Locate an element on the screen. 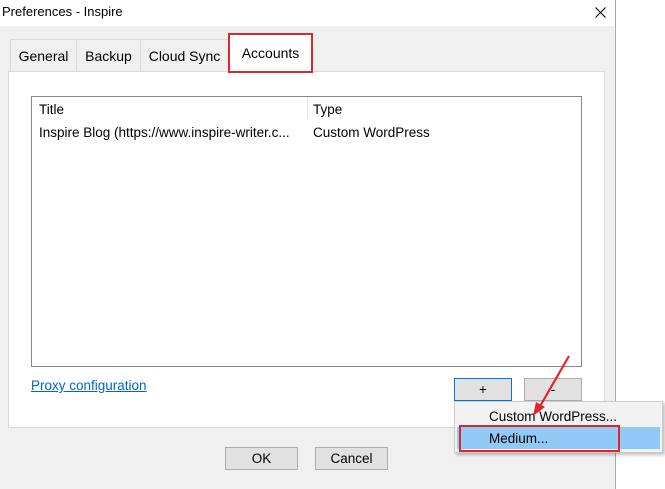  tab-cloud-sync: Cloud Sync is located at coordinates (184, 55).